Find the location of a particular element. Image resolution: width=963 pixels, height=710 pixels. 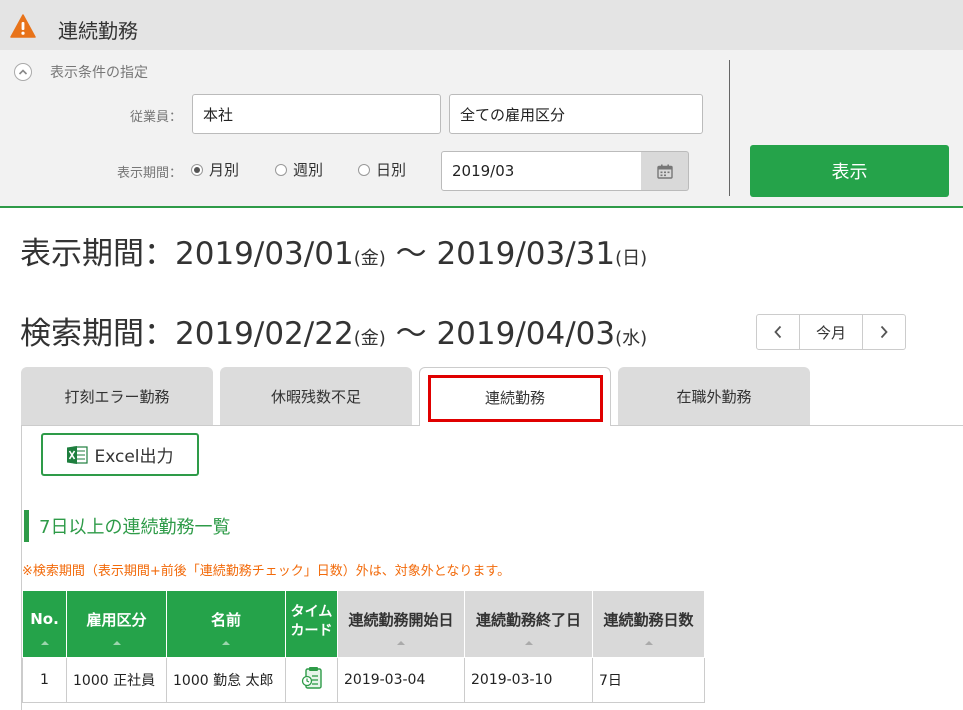

col-header-end-date: 連続勤務終了日 is located at coordinates (528, 624).